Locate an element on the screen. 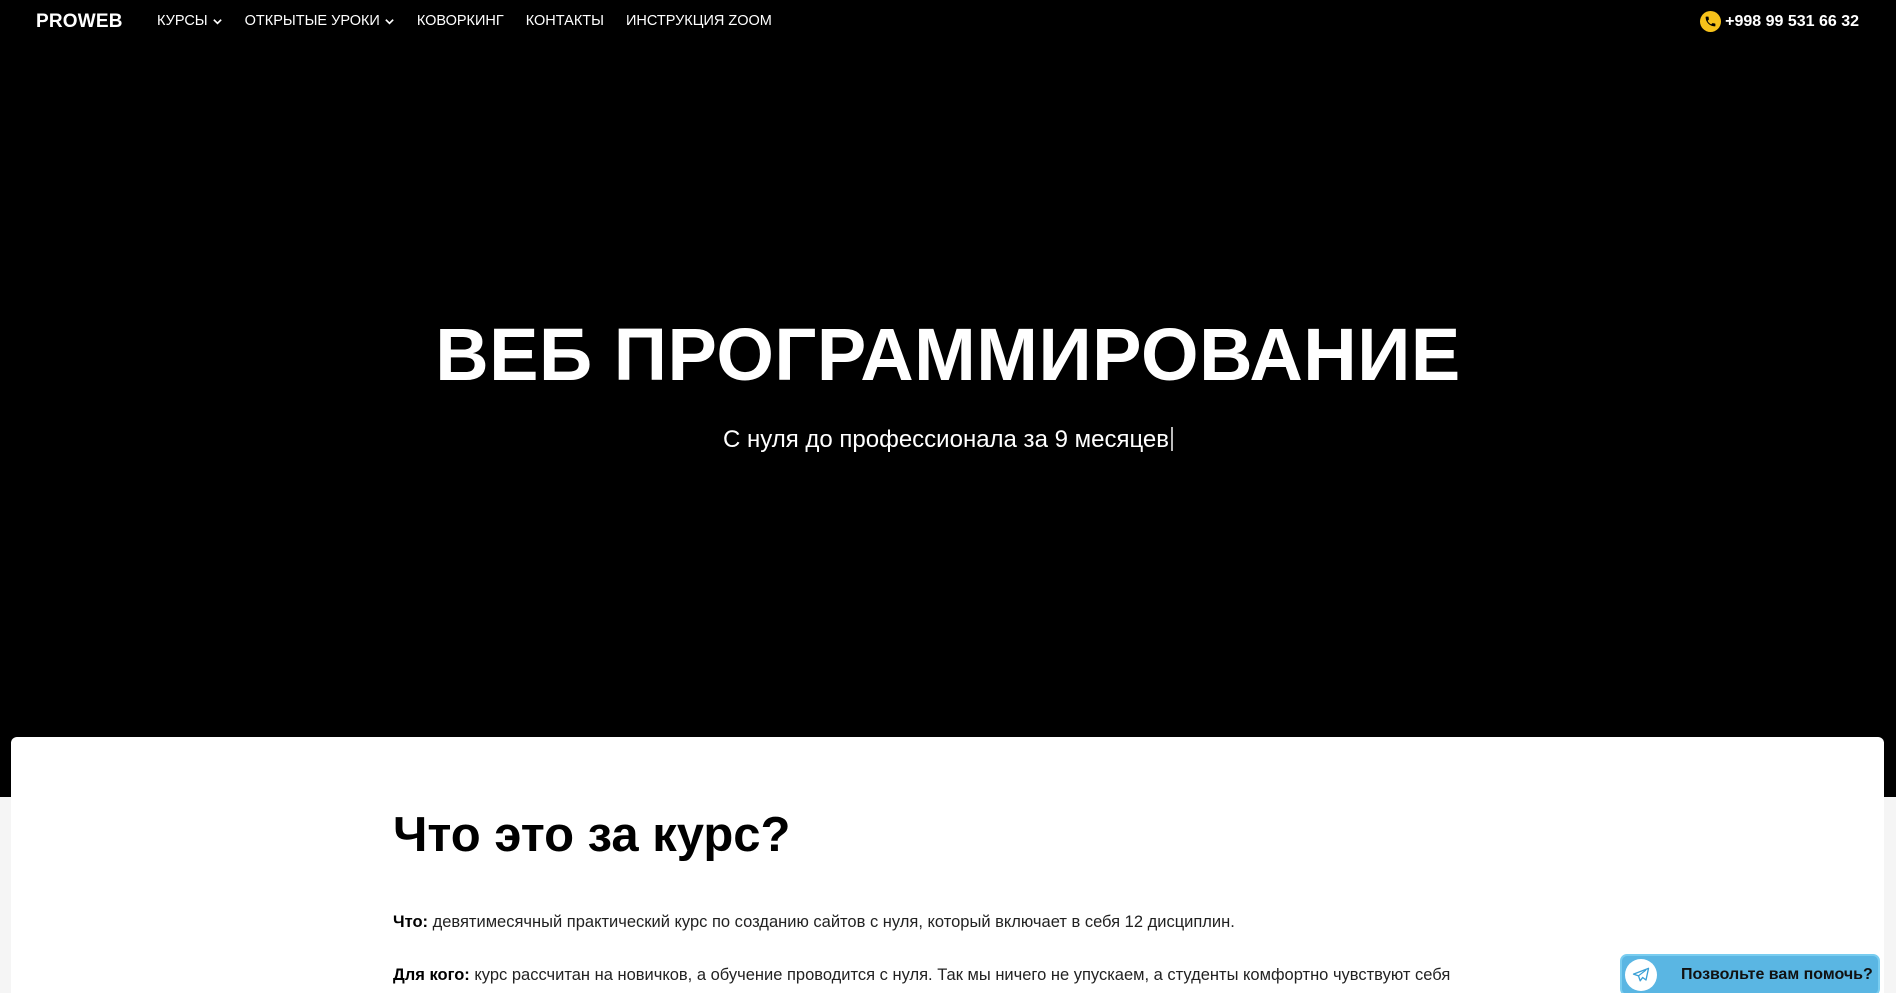  nav-item-label: КОВОРКИНГ is located at coordinates (460, 21).